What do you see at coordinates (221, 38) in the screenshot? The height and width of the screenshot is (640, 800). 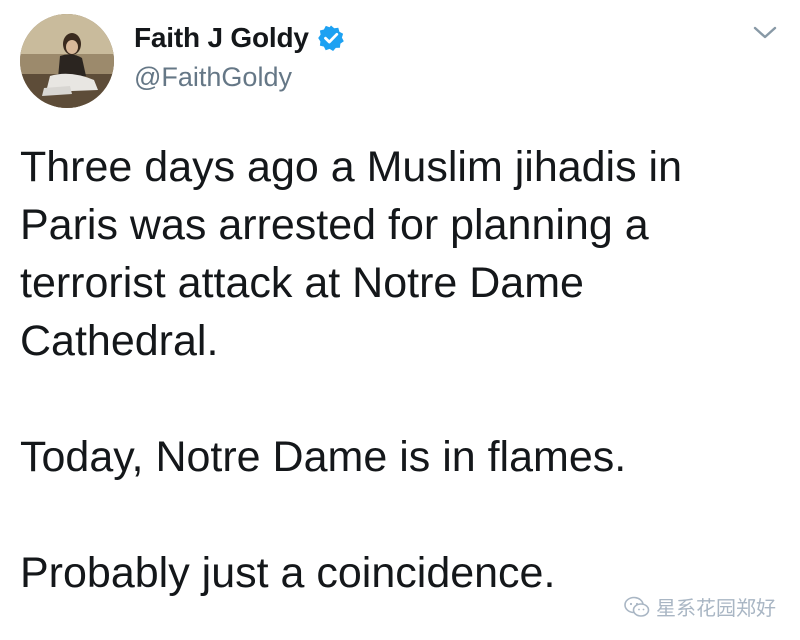 I see `author-display-name: Faith J Goldy` at bounding box center [221, 38].